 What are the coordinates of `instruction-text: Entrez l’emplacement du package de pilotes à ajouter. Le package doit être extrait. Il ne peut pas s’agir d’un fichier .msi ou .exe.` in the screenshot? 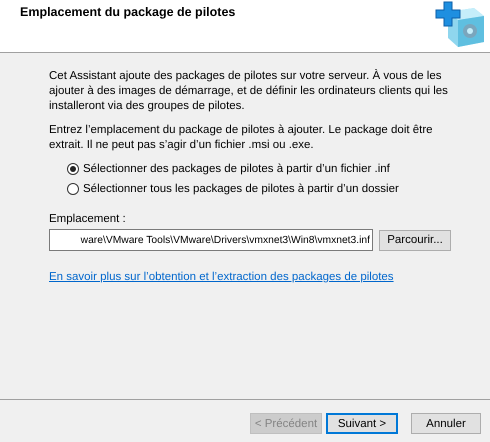 It's located at (241, 138).